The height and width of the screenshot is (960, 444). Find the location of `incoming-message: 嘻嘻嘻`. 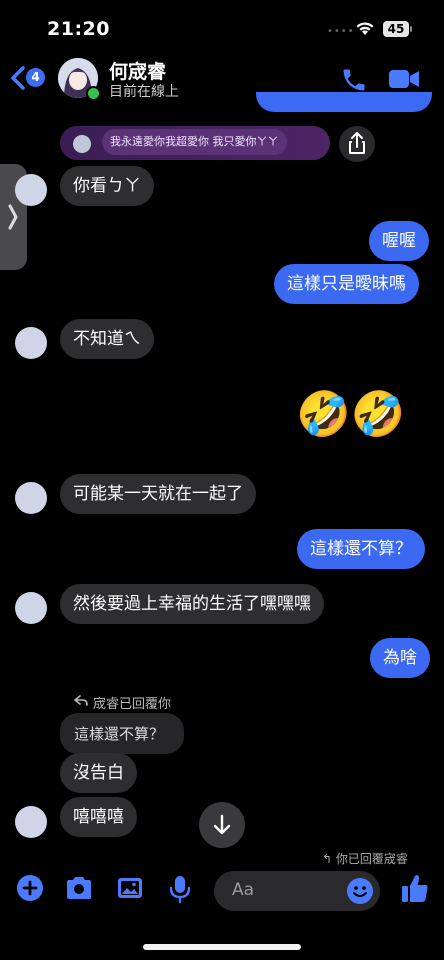

incoming-message: 嘻嘻嘻 is located at coordinates (98, 817).